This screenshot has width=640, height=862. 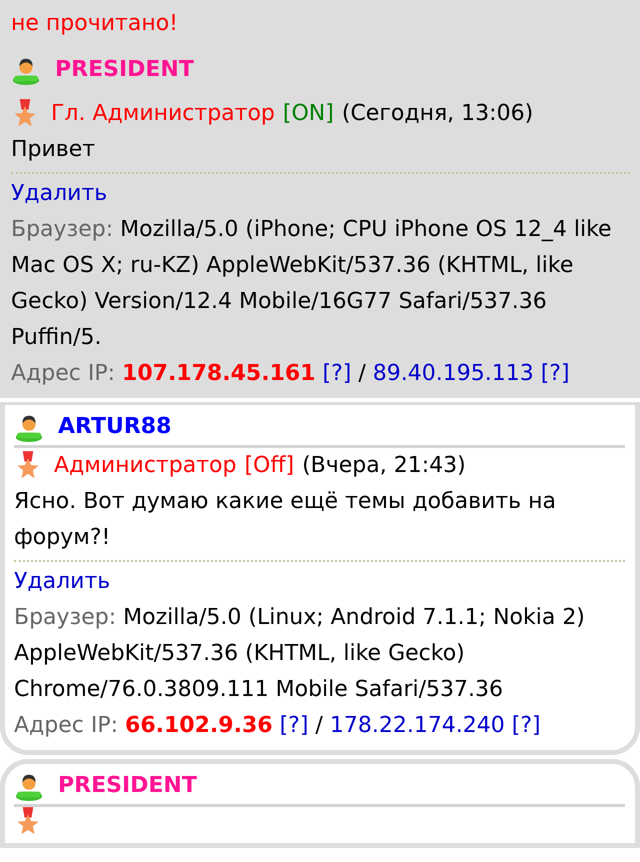 What do you see at coordinates (438, 114) in the screenshot?
I see `post-time: (Сегодня, 13:06)` at bounding box center [438, 114].